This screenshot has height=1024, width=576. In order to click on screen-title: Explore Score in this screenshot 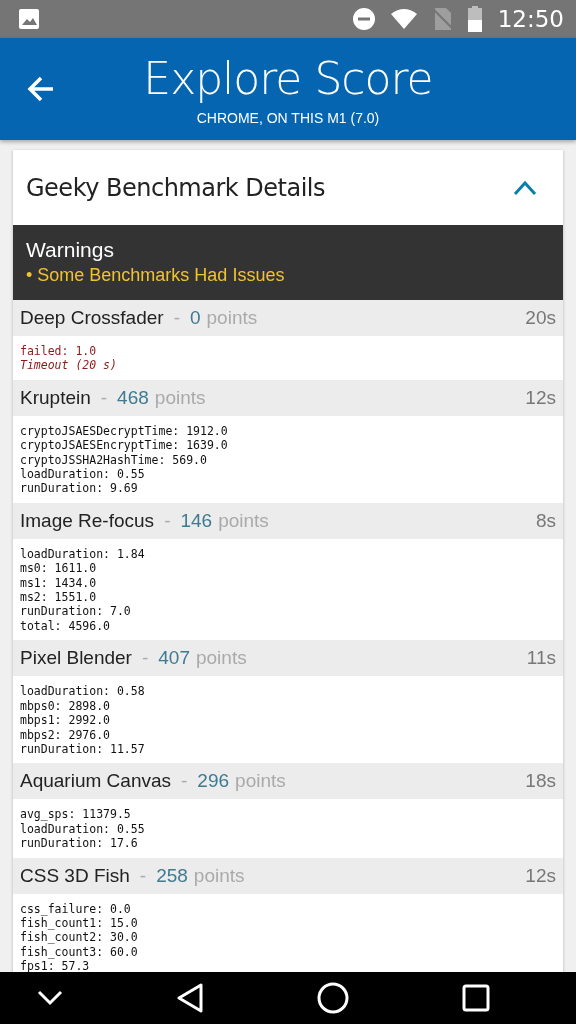, I will do `click(288, 78)`.